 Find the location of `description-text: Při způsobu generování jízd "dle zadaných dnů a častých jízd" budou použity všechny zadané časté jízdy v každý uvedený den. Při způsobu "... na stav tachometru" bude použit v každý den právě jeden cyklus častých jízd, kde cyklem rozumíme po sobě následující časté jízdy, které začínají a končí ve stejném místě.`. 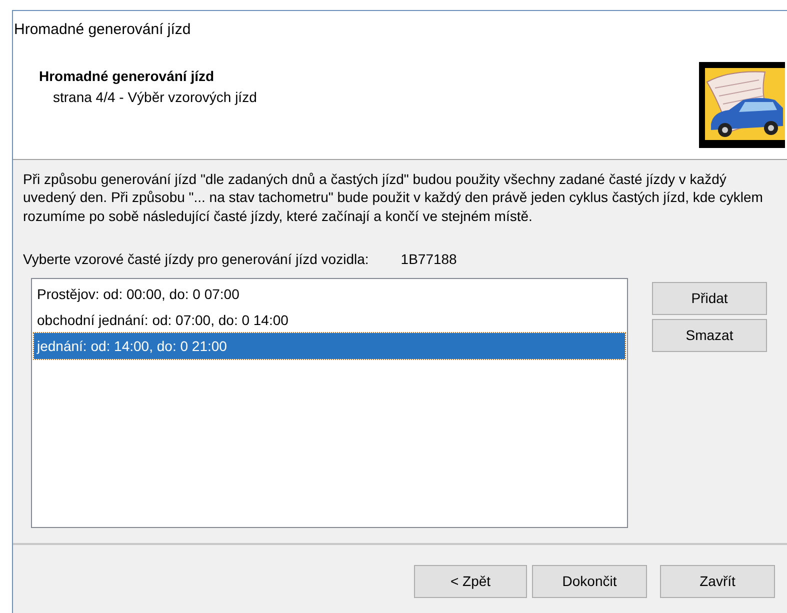

description-text: Při způsobu generování jízd "dle zadaných dnů a častých jízd" budou použity všechny zadané časté jízdy v každý uvedený den. Při způsobu "... na stav tachometru" bude použit v každý den právě jeden cyklus častých jízd, kde cyklem rozumíme po sobě následující časté jízdy, které začínají a končí ve stejném místě. is located at coordinates (393, 197).